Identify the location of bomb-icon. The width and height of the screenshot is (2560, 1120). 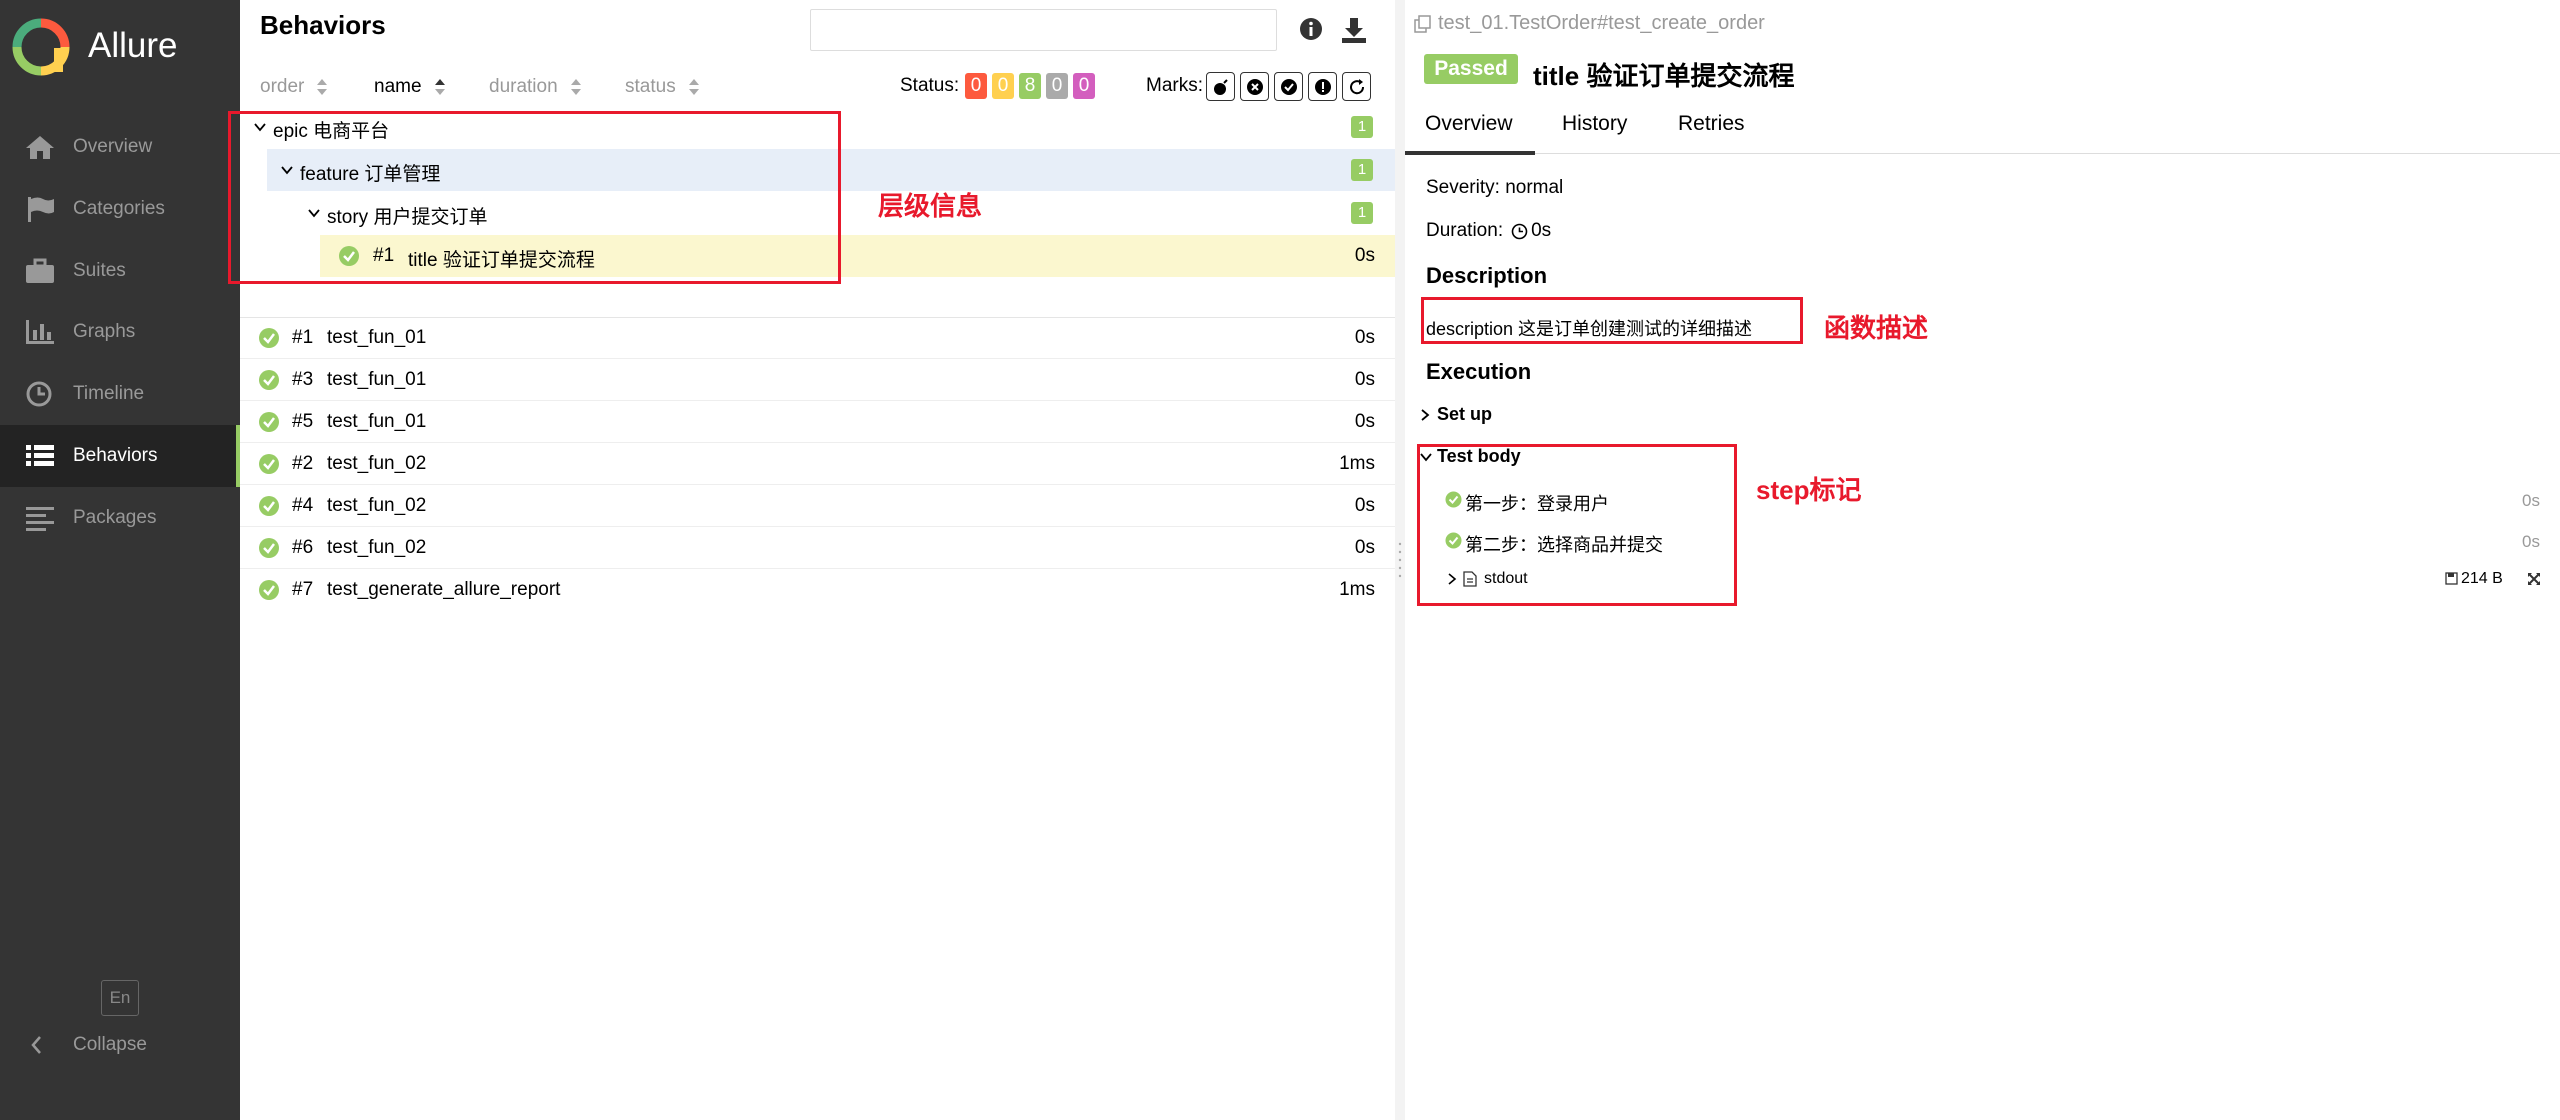
(1220, 86).